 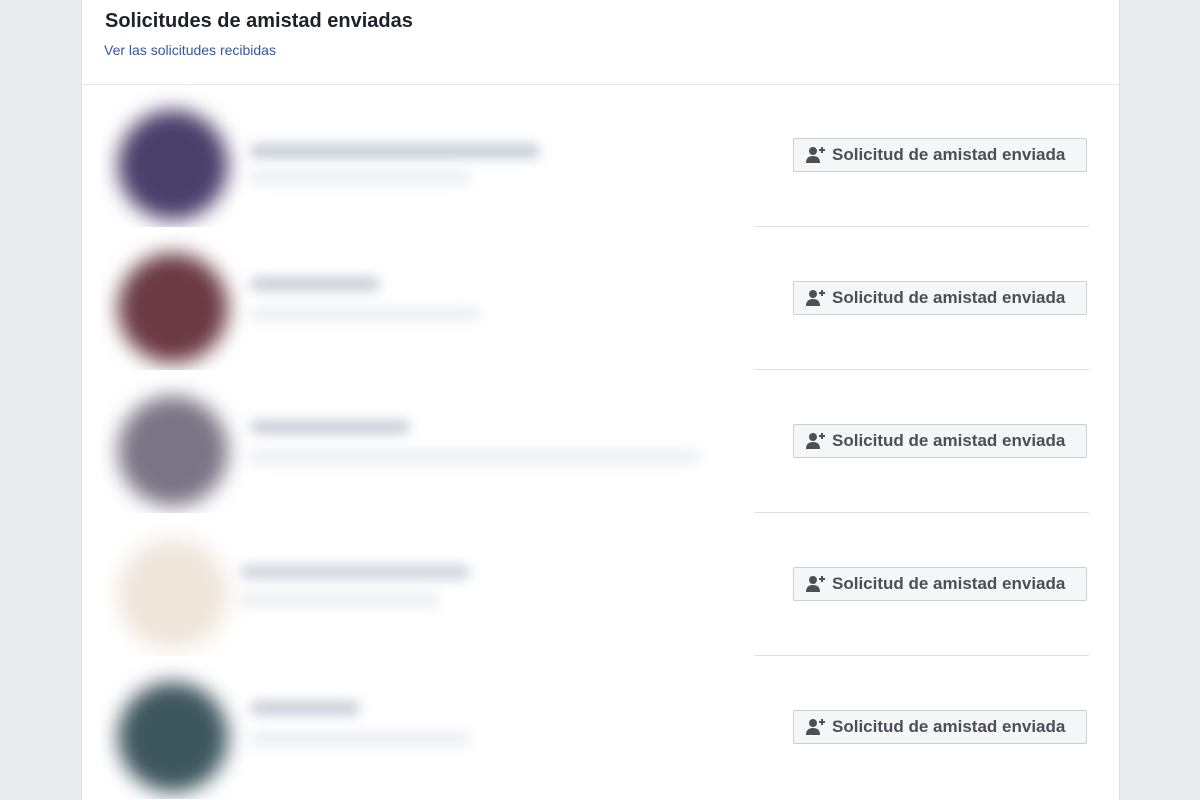 I want to click on received-requests-link: Ver las solicitudes recibidas, so click(x=190, y=50).